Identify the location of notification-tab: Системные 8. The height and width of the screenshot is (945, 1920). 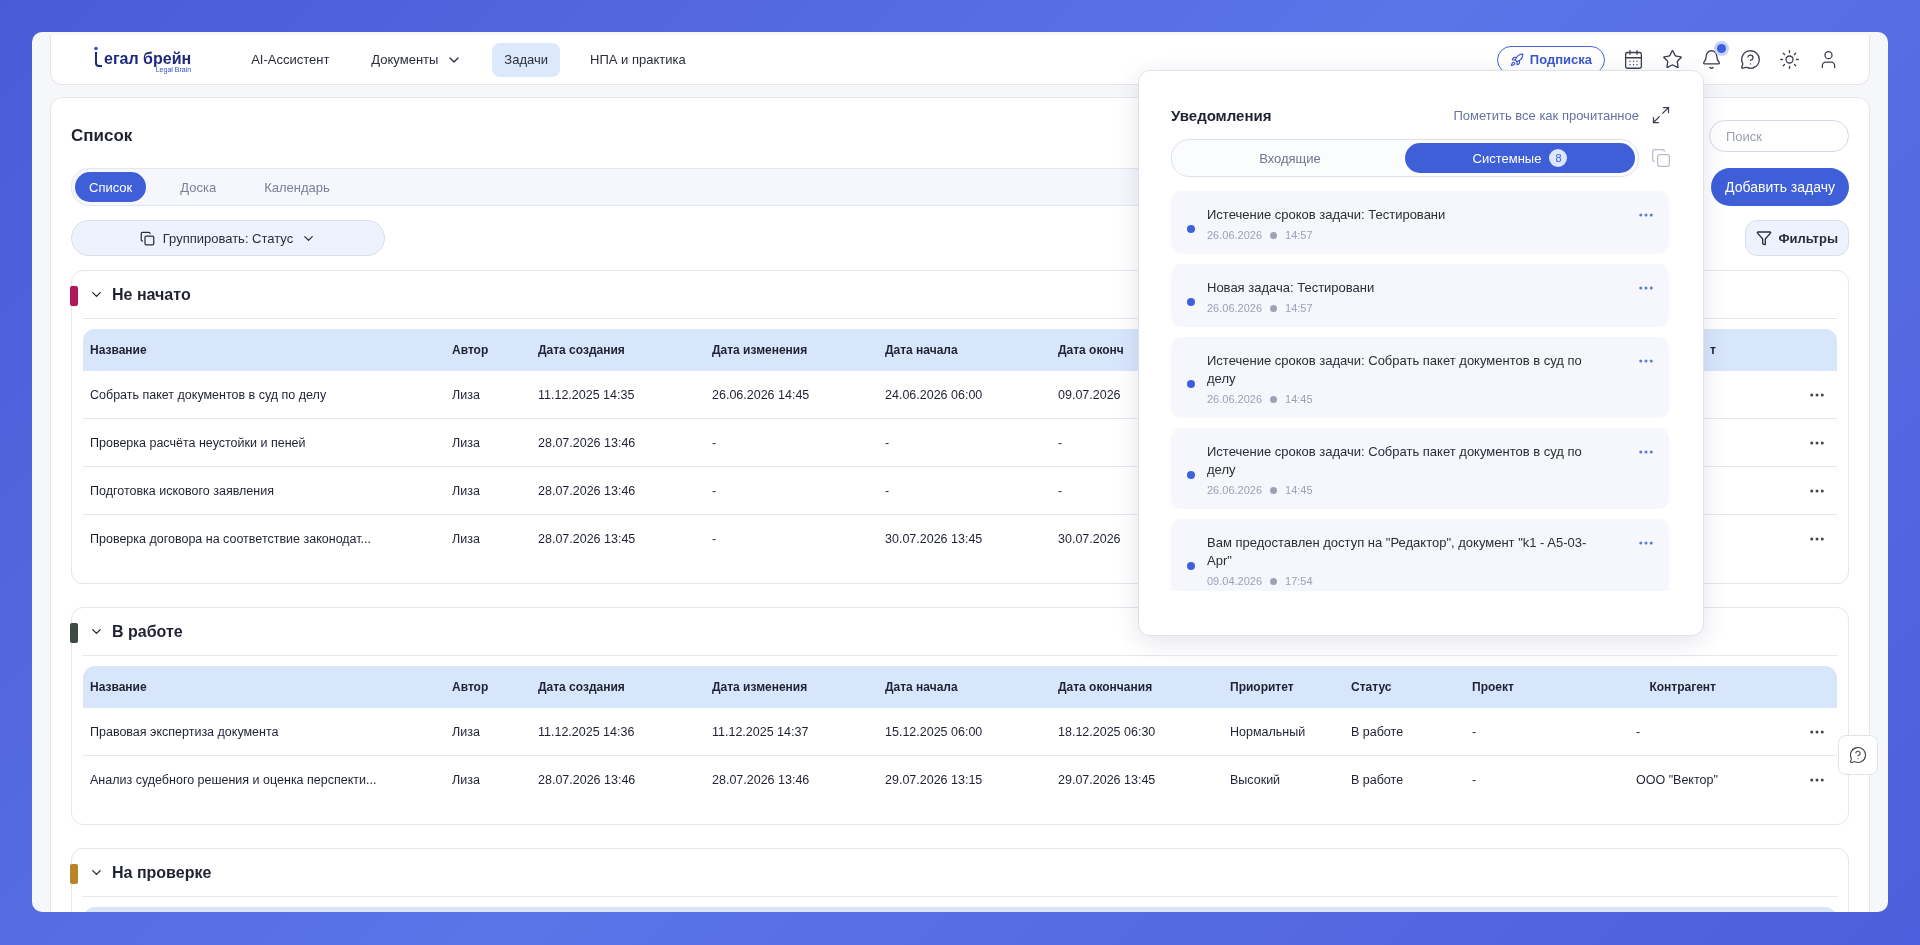
(1520, 158).